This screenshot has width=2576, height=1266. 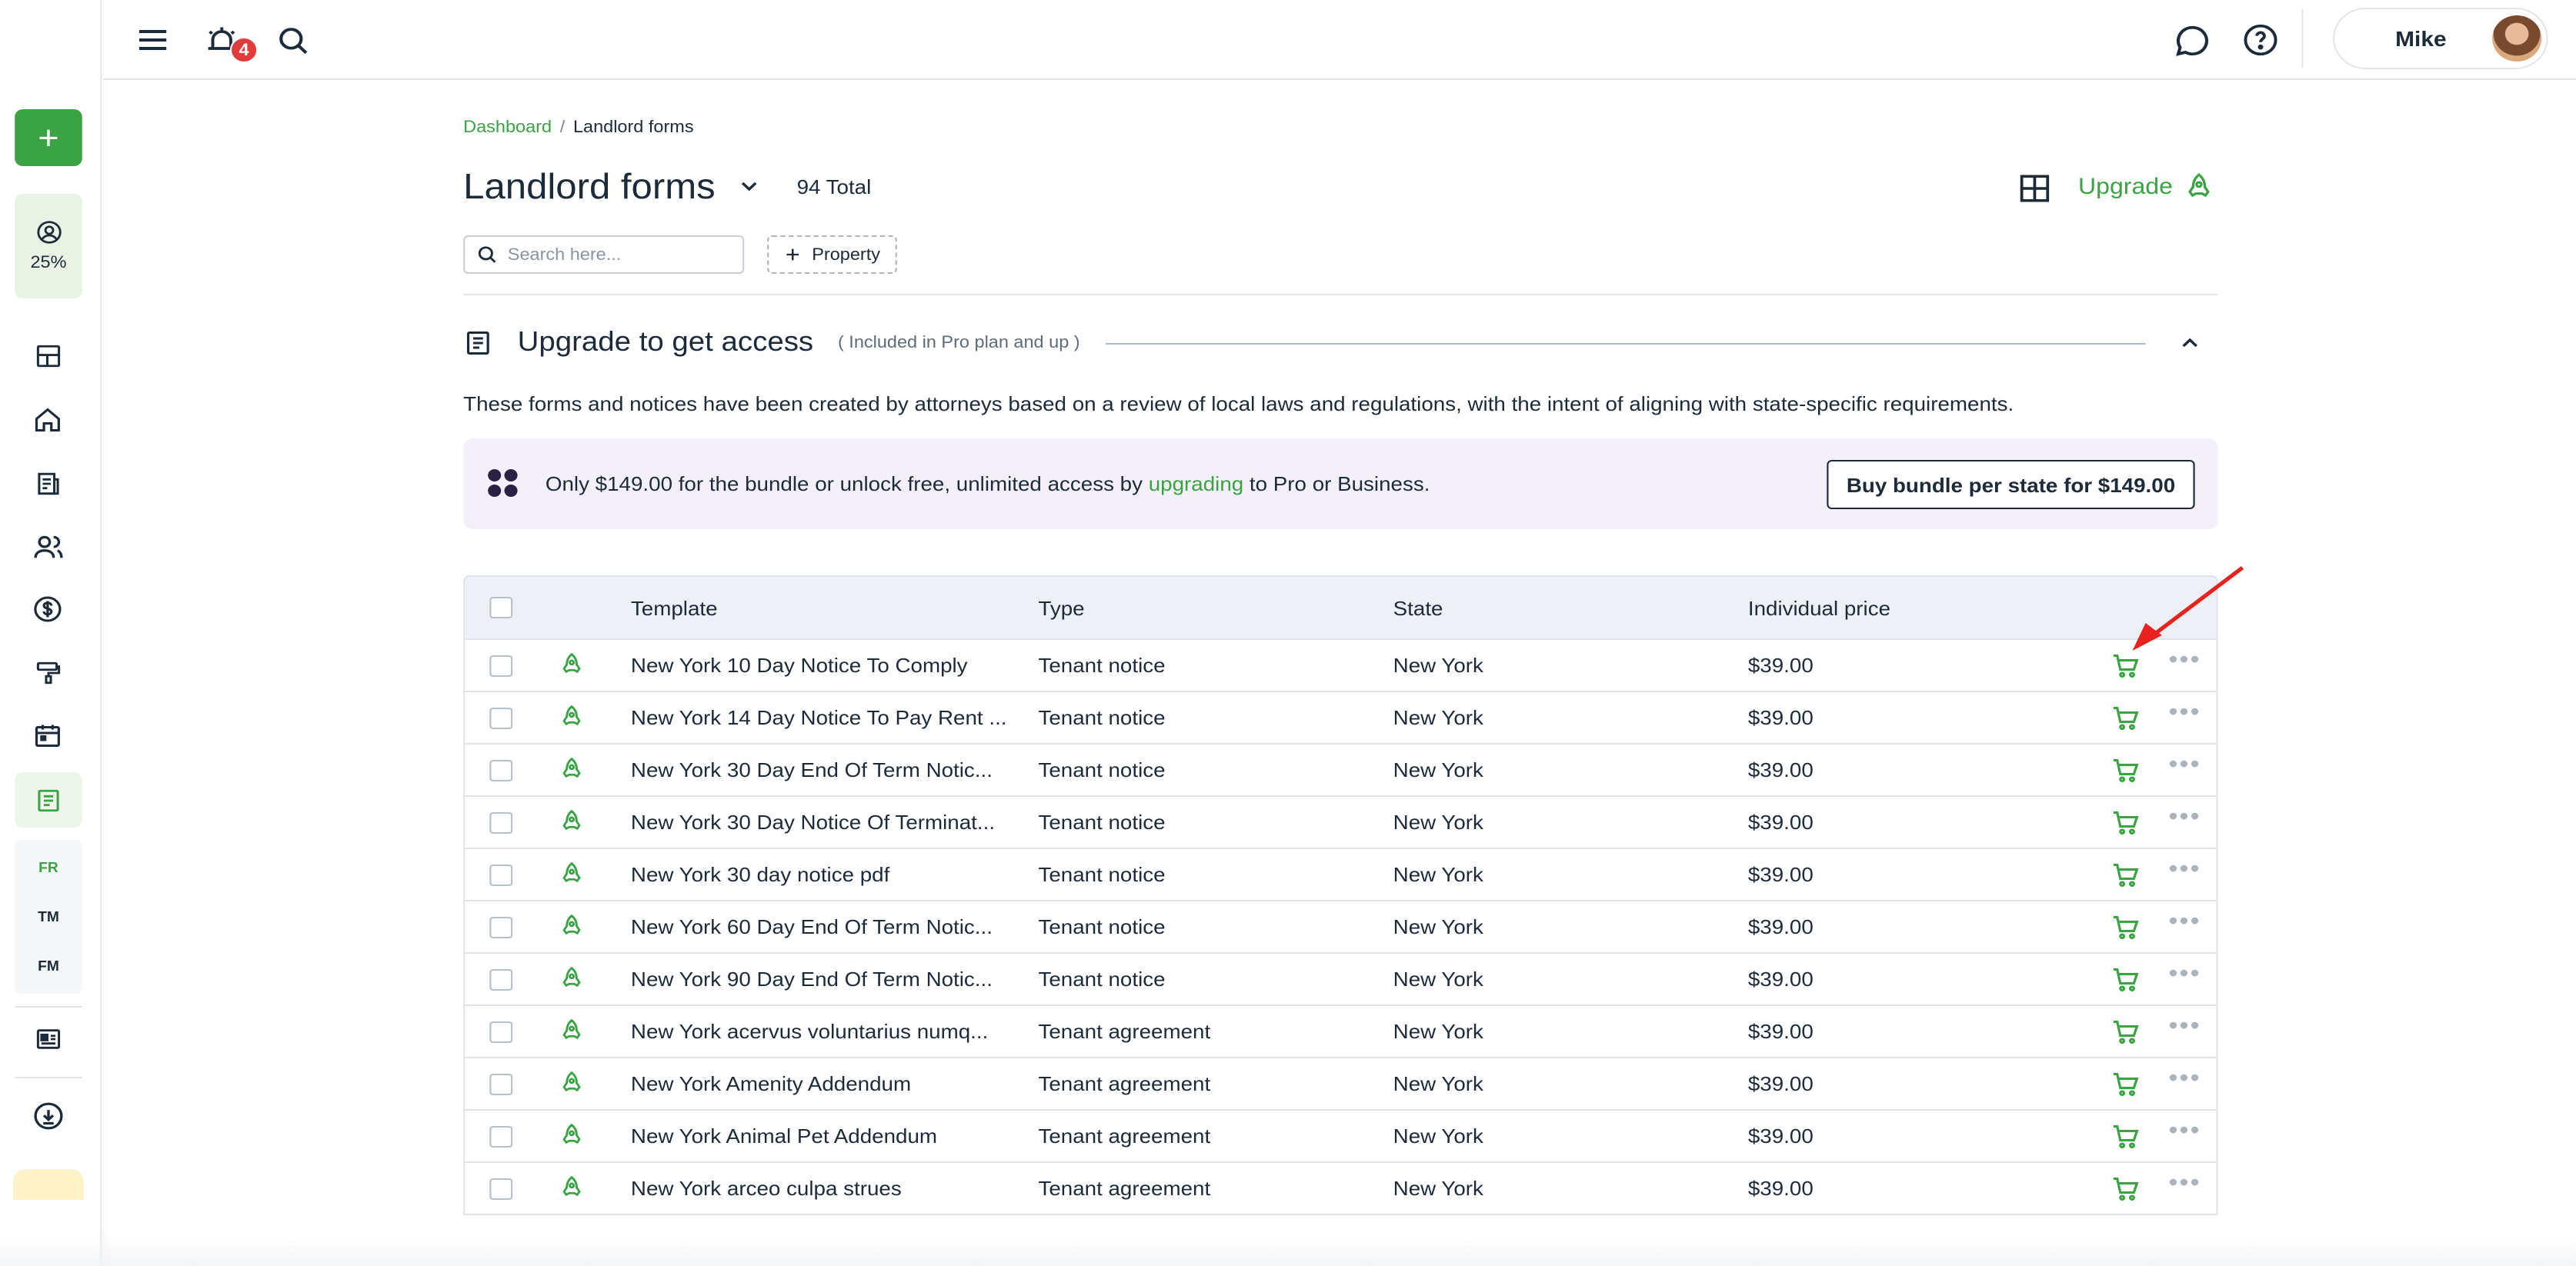 What do you see at coordinates (760, 874) in the screenshot?
I see `cell-template: New York 30 day notice pdf` at bounding box center [760, 874].